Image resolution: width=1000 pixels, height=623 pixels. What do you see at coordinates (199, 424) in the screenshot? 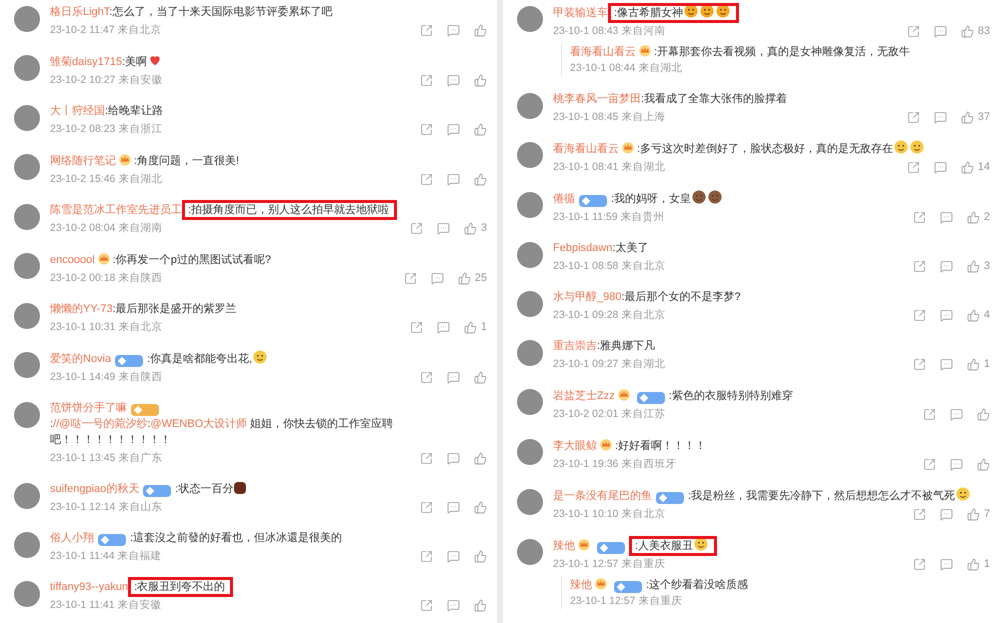
I see `mention-link: @WENBO大设计师` at bounding box center [199, 424].